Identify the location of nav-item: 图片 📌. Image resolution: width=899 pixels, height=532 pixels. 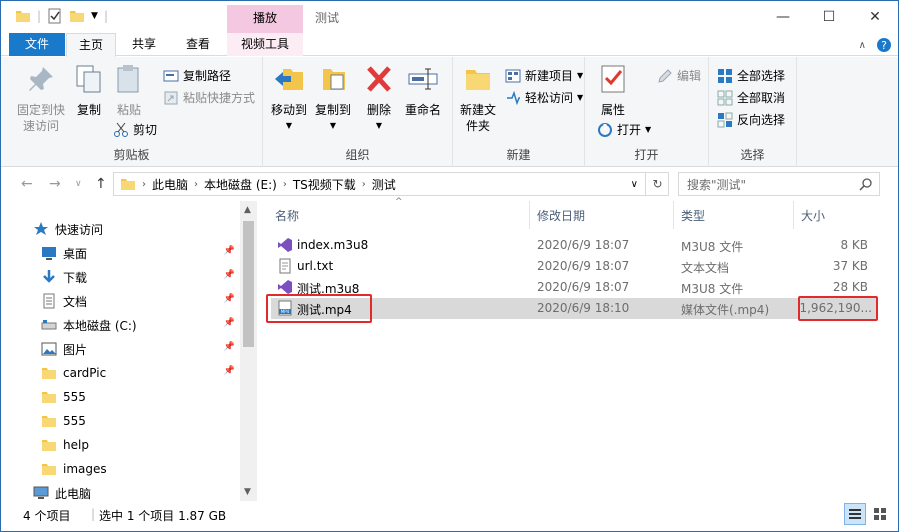
(121, 349).